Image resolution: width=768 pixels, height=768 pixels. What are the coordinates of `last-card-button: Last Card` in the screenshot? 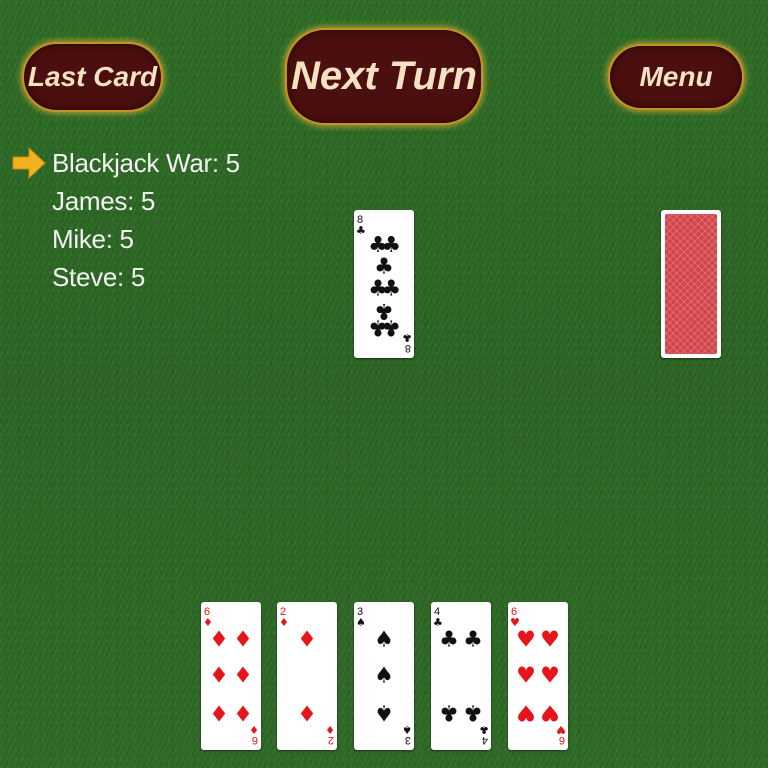 It's located at (92, 77).